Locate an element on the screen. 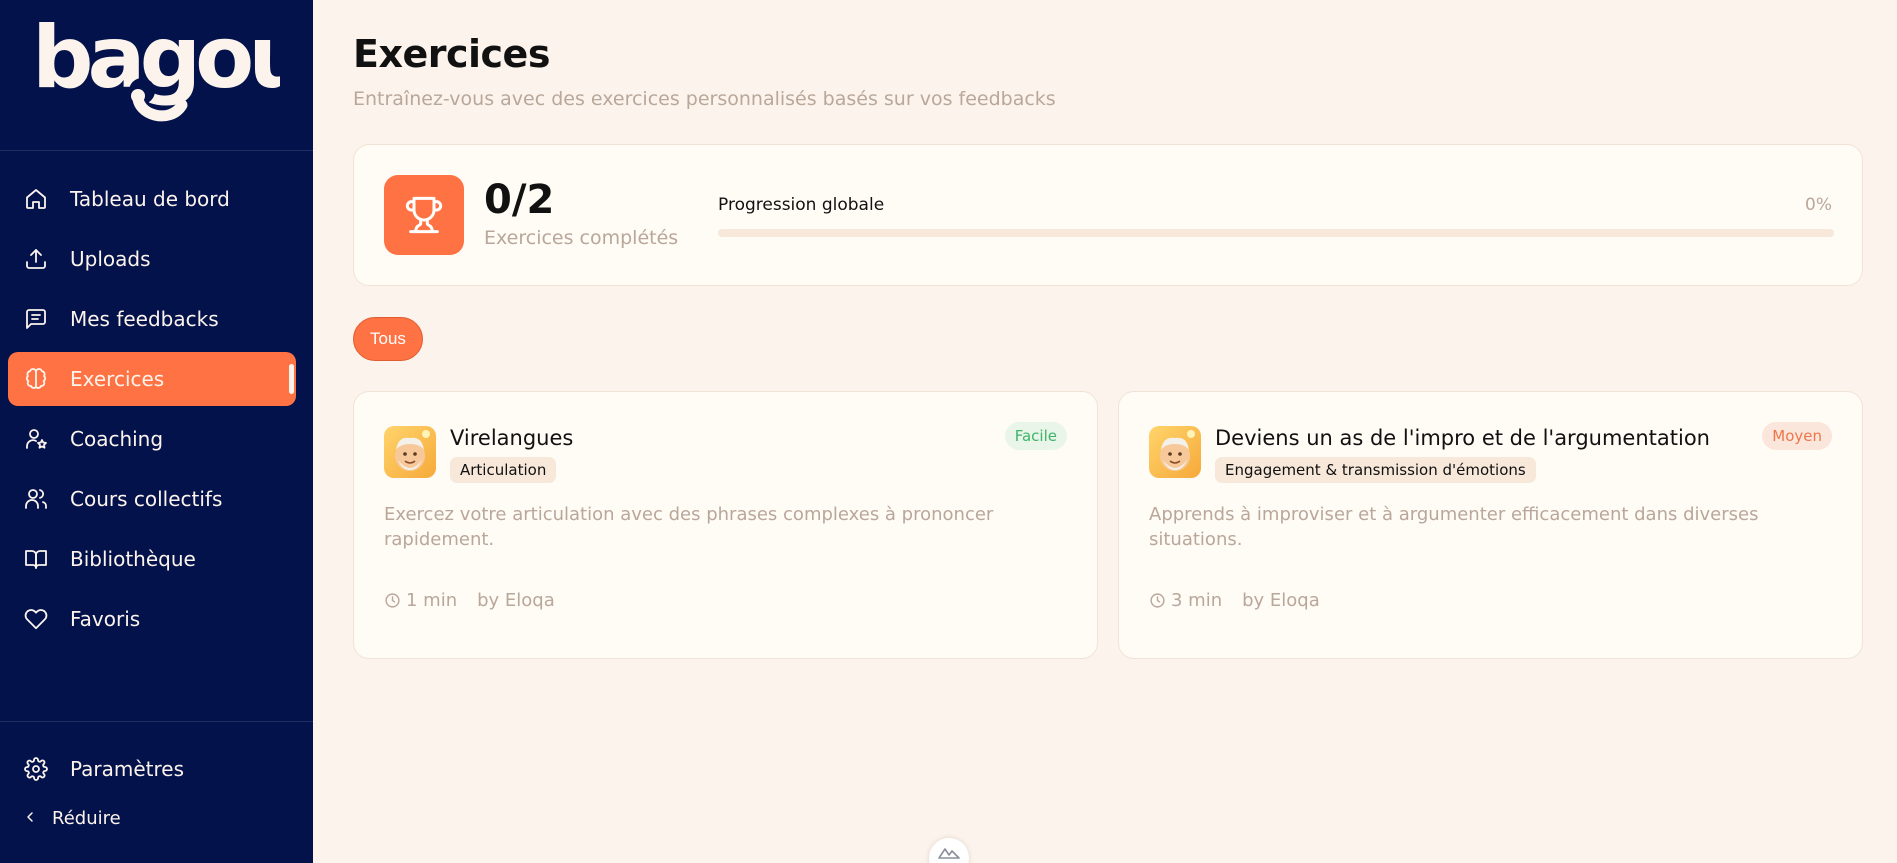 The width and height of the screenshot is (1897, 863). sidebar-item-label: Favoris is located at coordinates (105, 619).